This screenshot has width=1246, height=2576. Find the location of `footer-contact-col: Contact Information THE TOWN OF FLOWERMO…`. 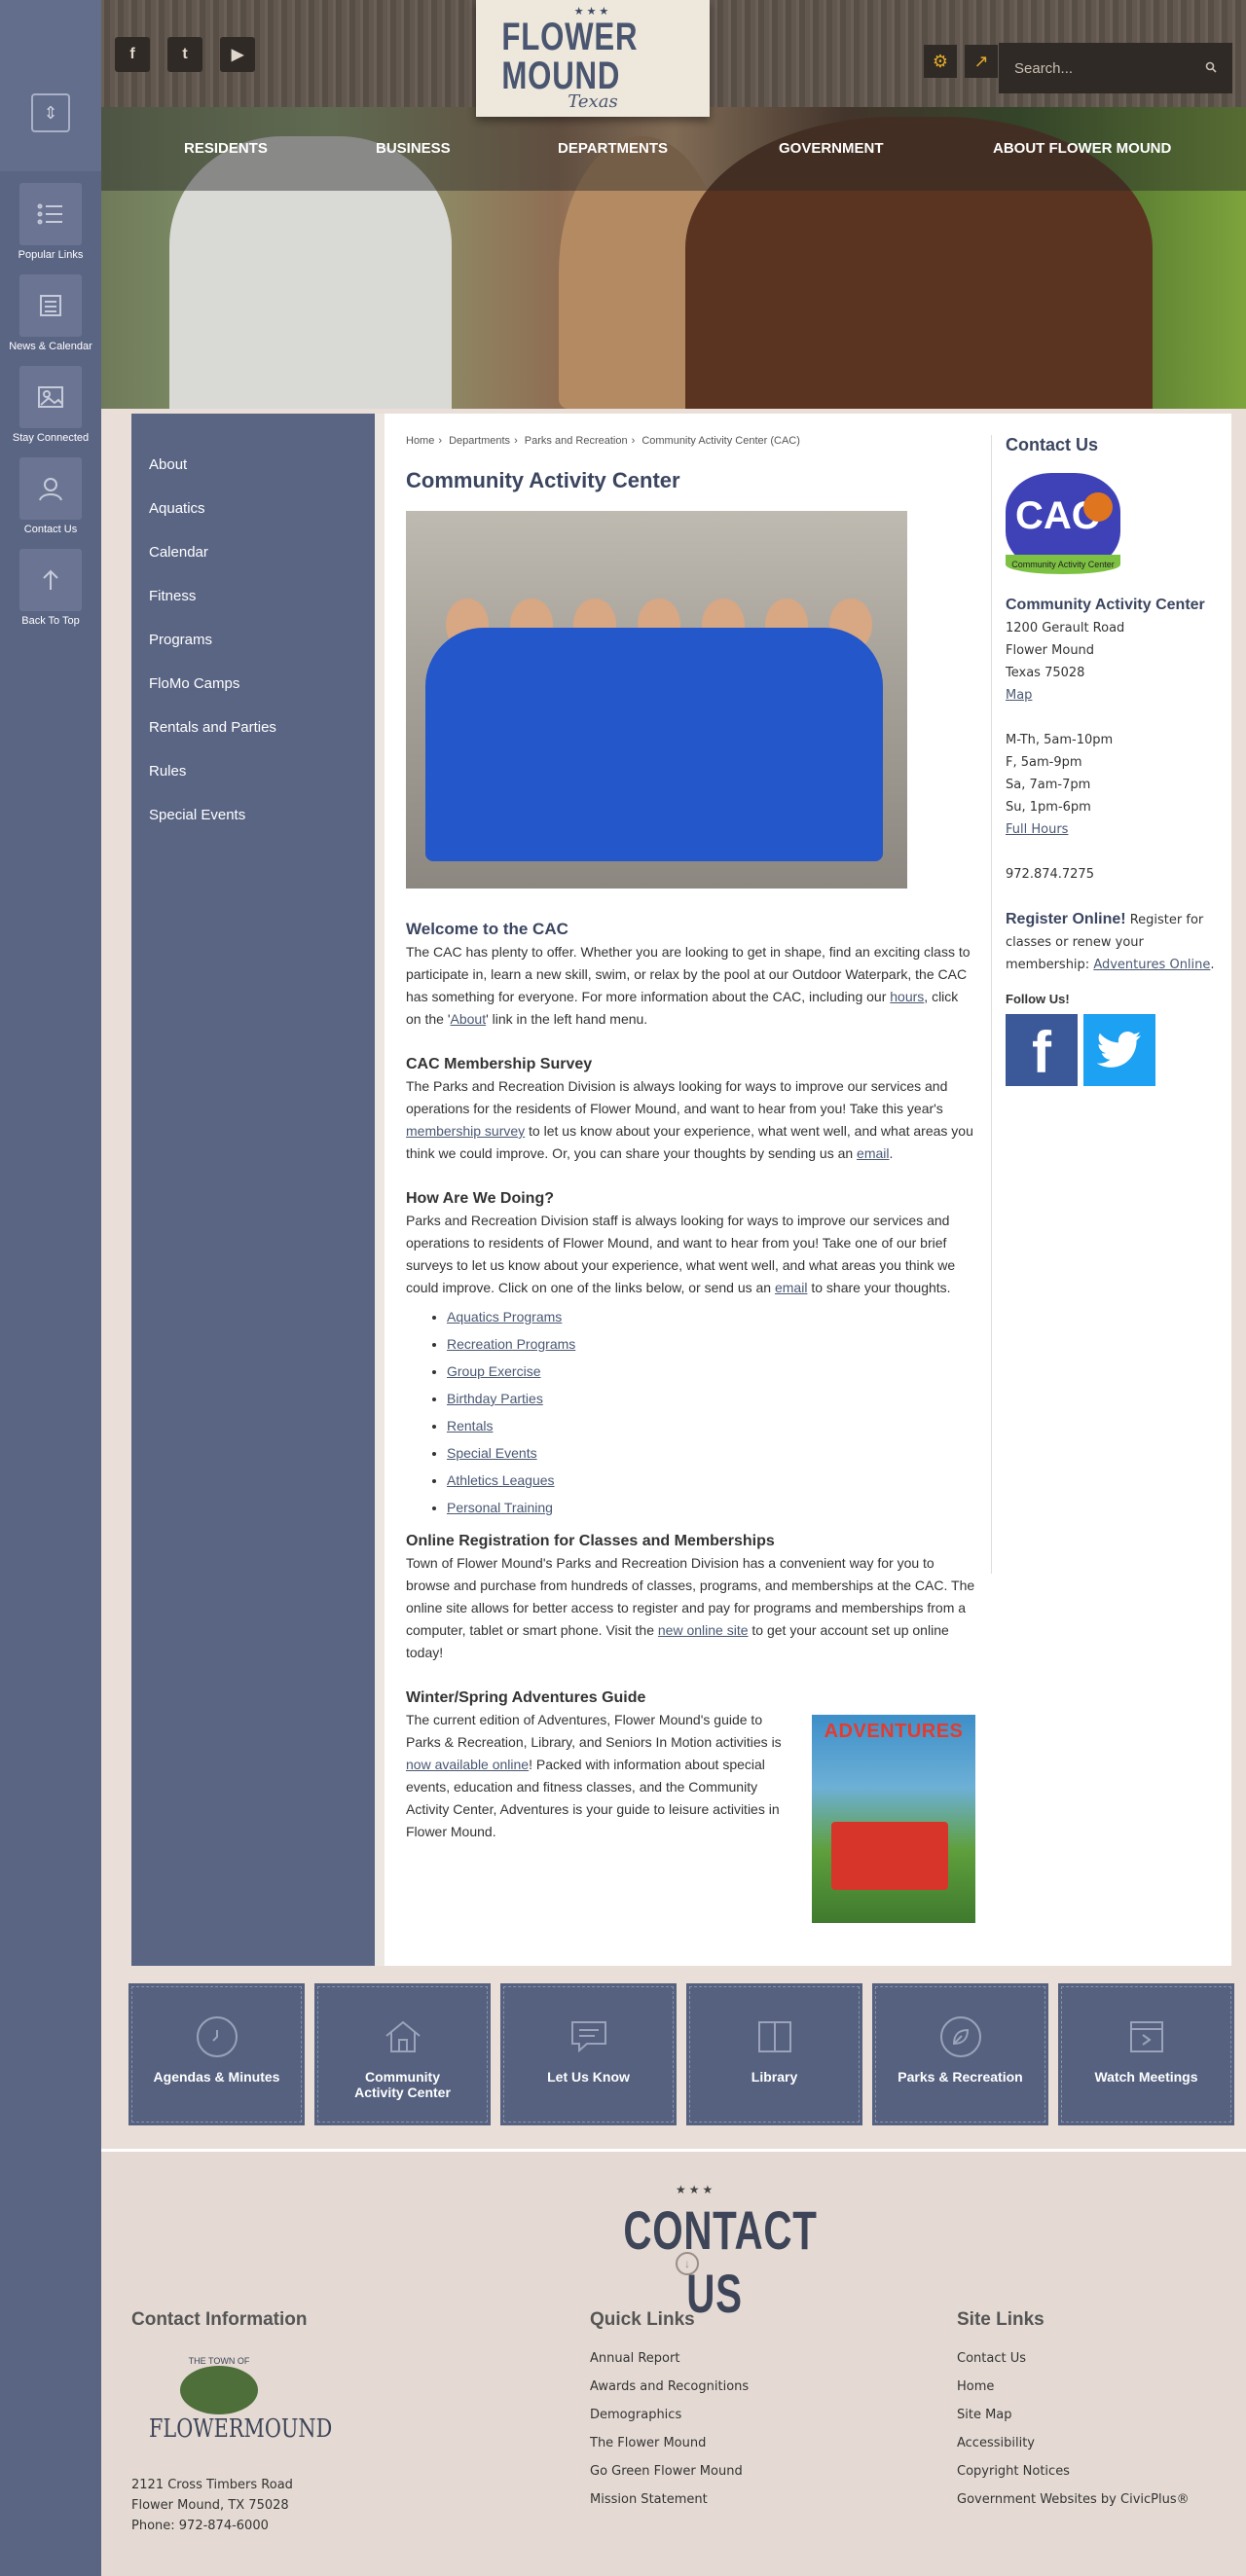

footer-contact-col: Contact Information THE TOWN OF FLOWERMO… is located at coordinates (232, 2422).